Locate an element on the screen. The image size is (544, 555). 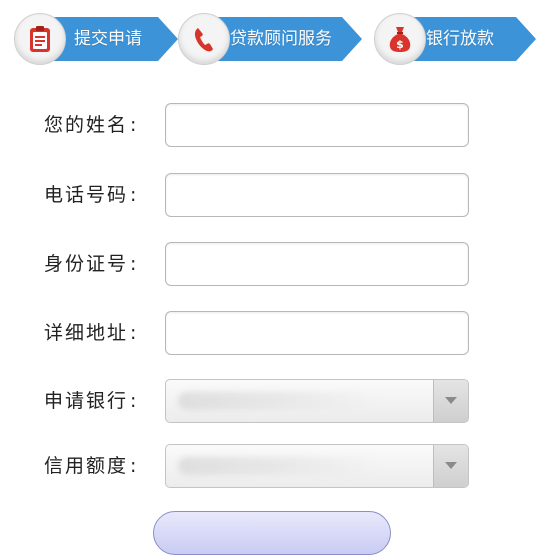
form-row-id-number: 身份证号: is located at coordinates (272, 264).